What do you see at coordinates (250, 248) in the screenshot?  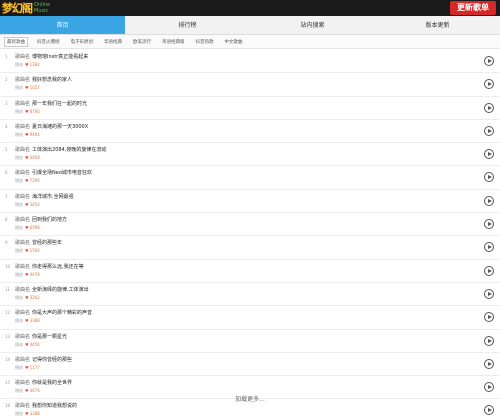 I see `list-item: 9 歌曲名 曾经的那些年 播放 ♥1566` at bounding box center [250, 248].